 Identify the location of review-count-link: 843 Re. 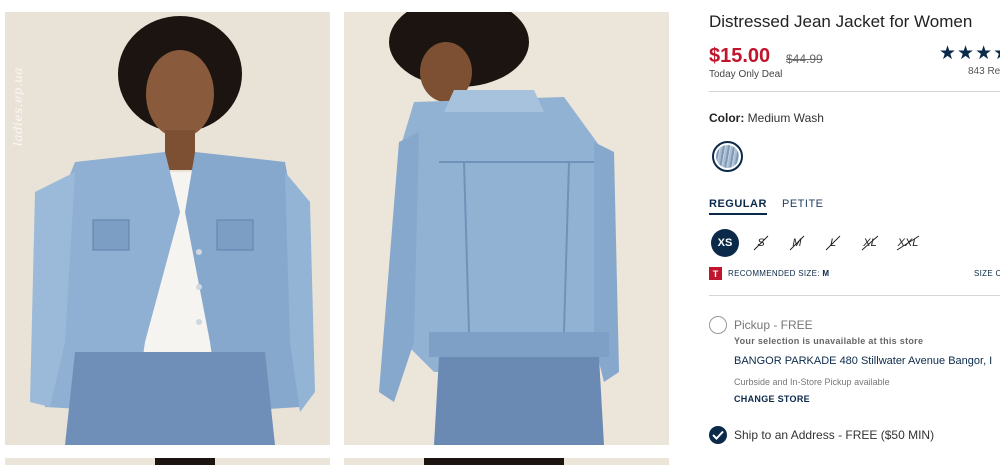
(984, 71).